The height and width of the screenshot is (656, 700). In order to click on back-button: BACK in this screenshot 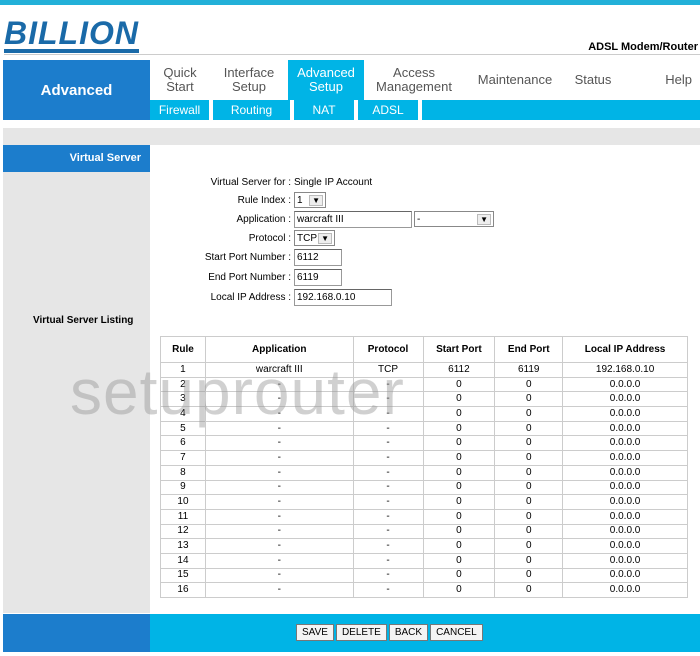, I will do `click(408, 632)`.